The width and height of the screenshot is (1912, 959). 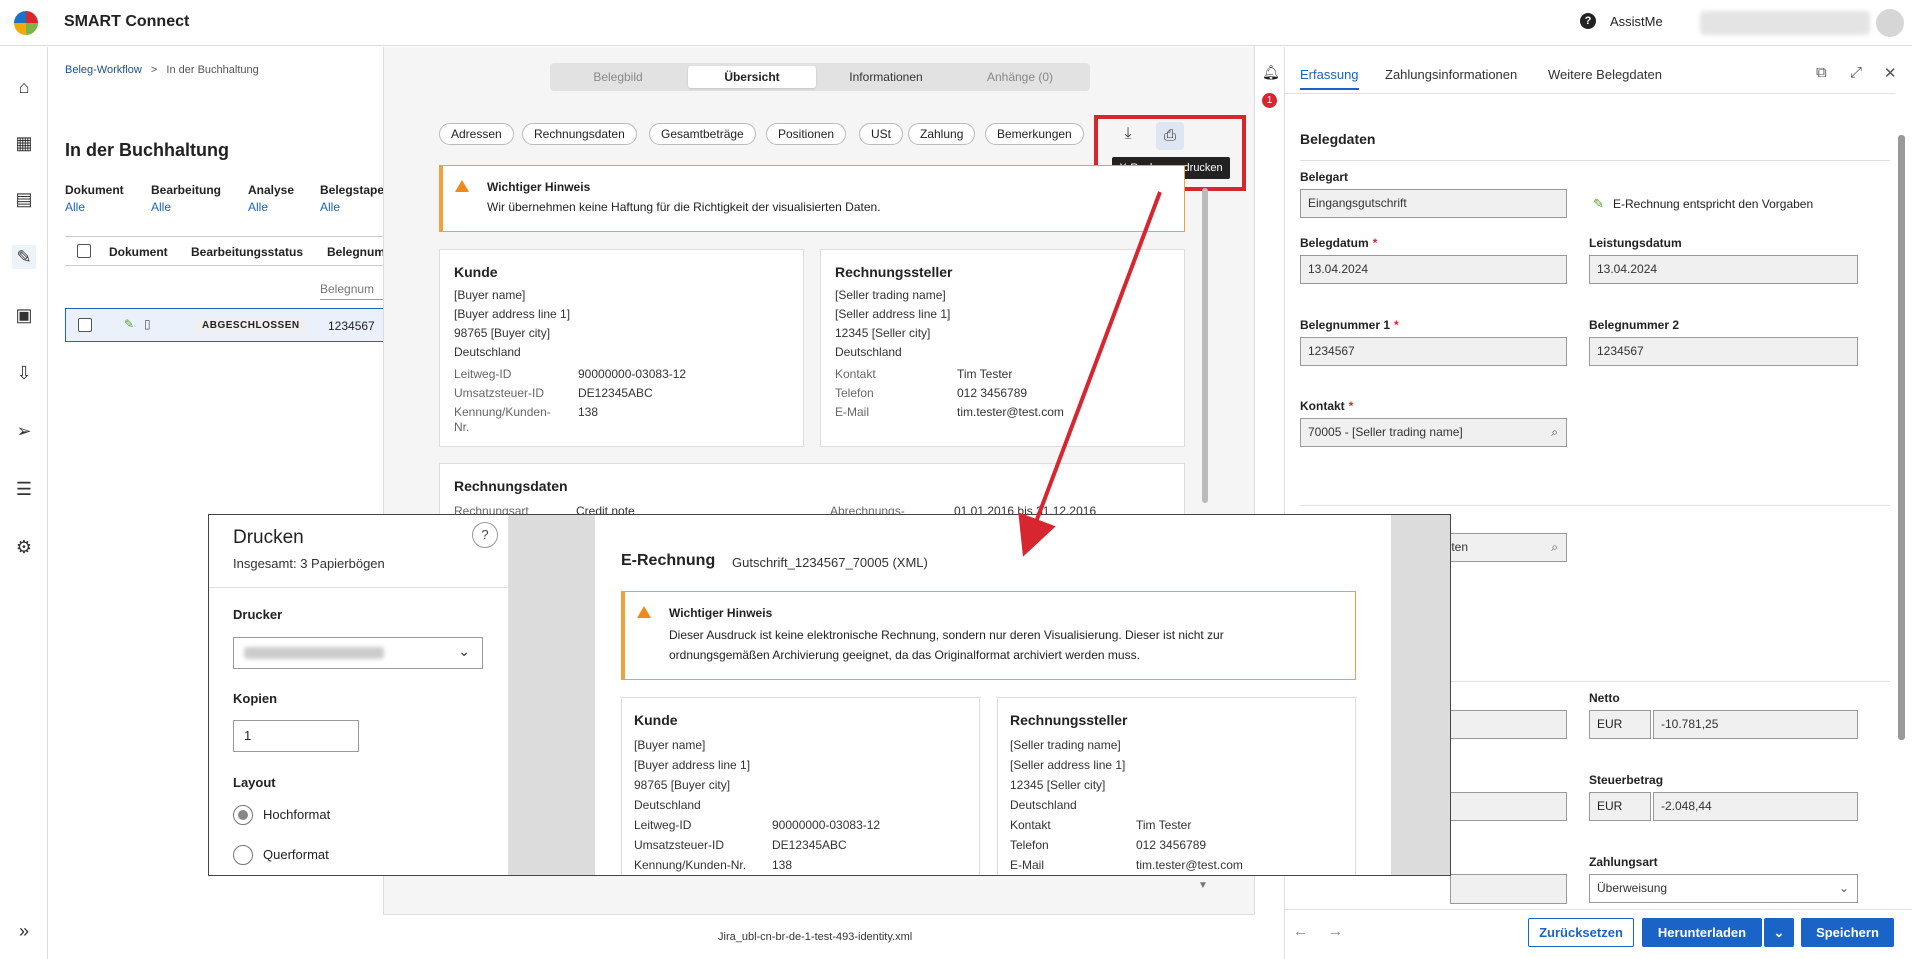 What do you see at coordinates (296, 854) in the screenshot?
I see `landscape-label: Querformat` at bounding box center [296, 854].